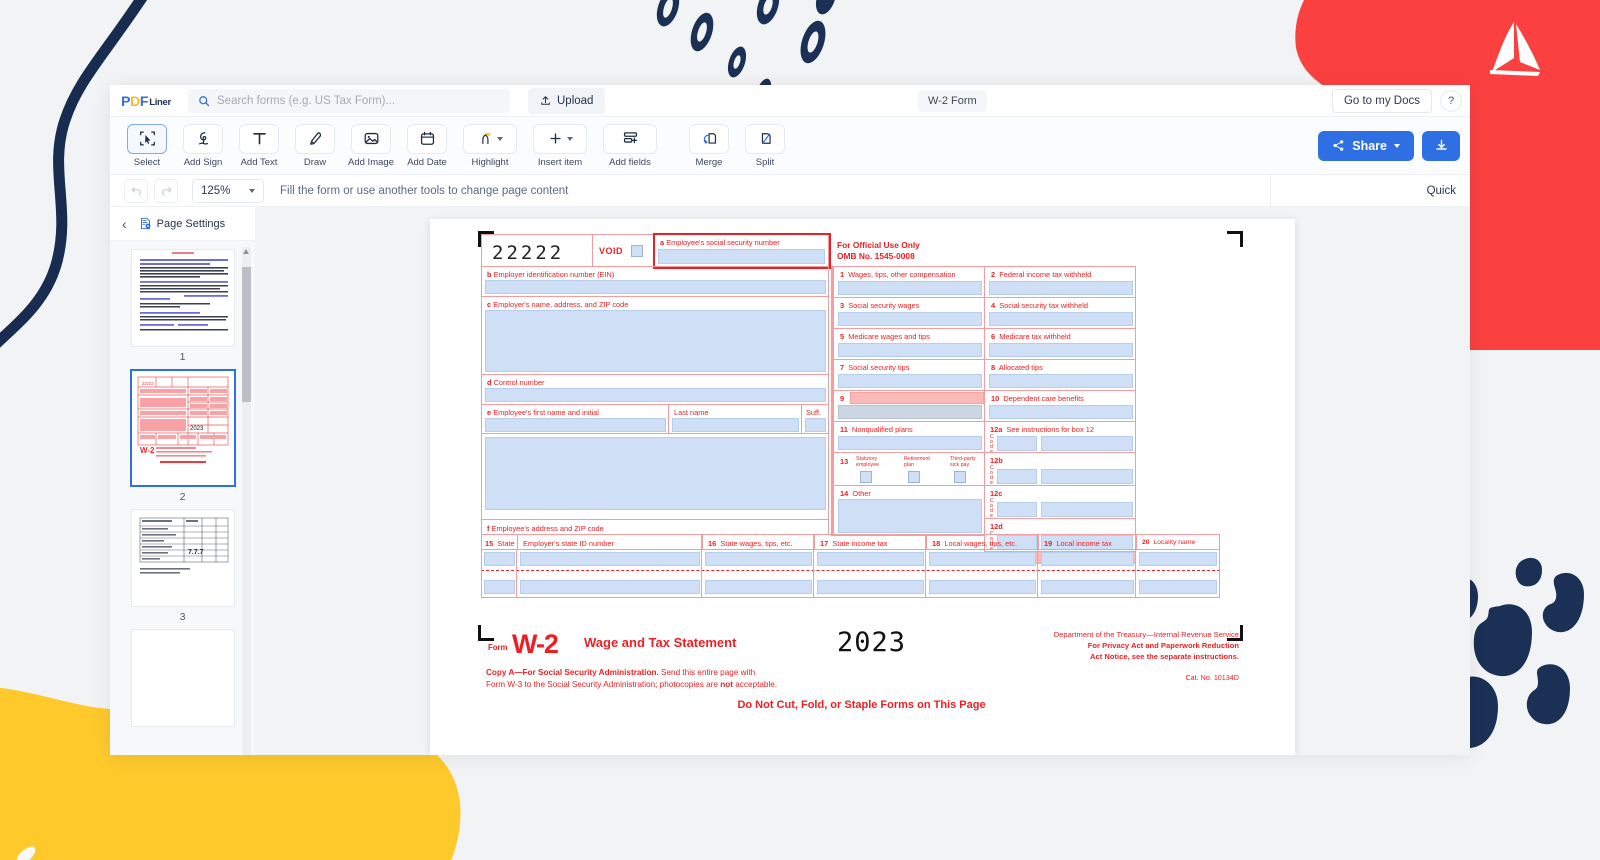  I want to click on box-12b-code-input, so click(1017, 476).